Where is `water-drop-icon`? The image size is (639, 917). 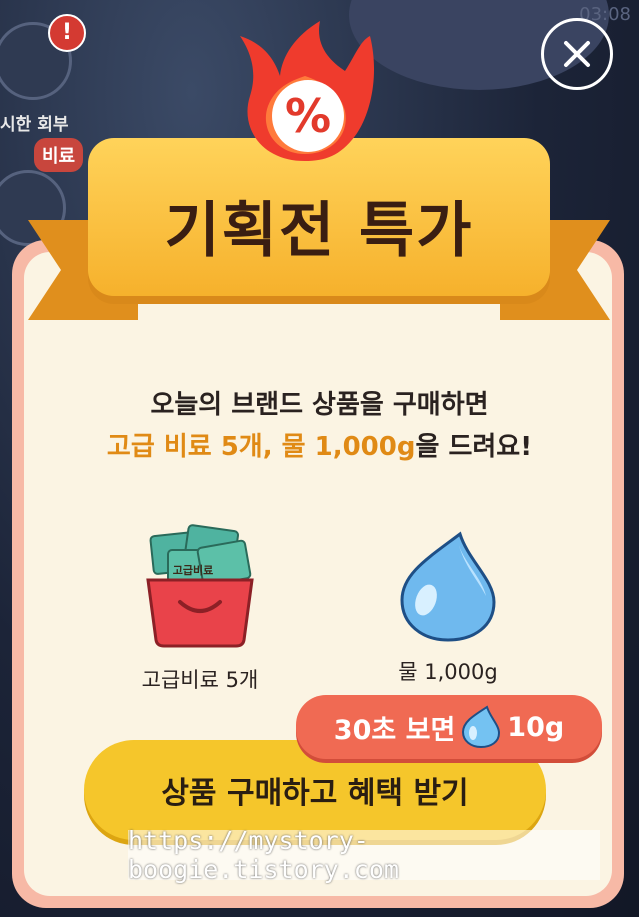 water-drop-icon is located at coordinates (448, 586).